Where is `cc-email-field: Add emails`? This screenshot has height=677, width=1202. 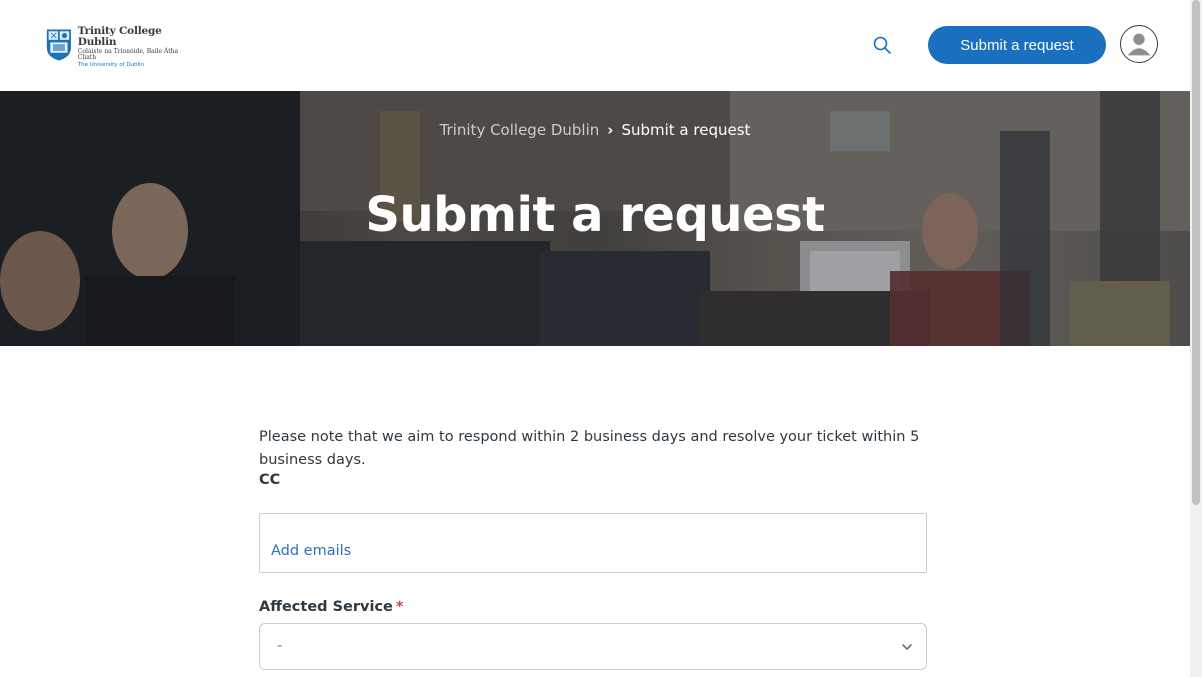
cc-email-field: Add emails is located at coordinates (593, 543).